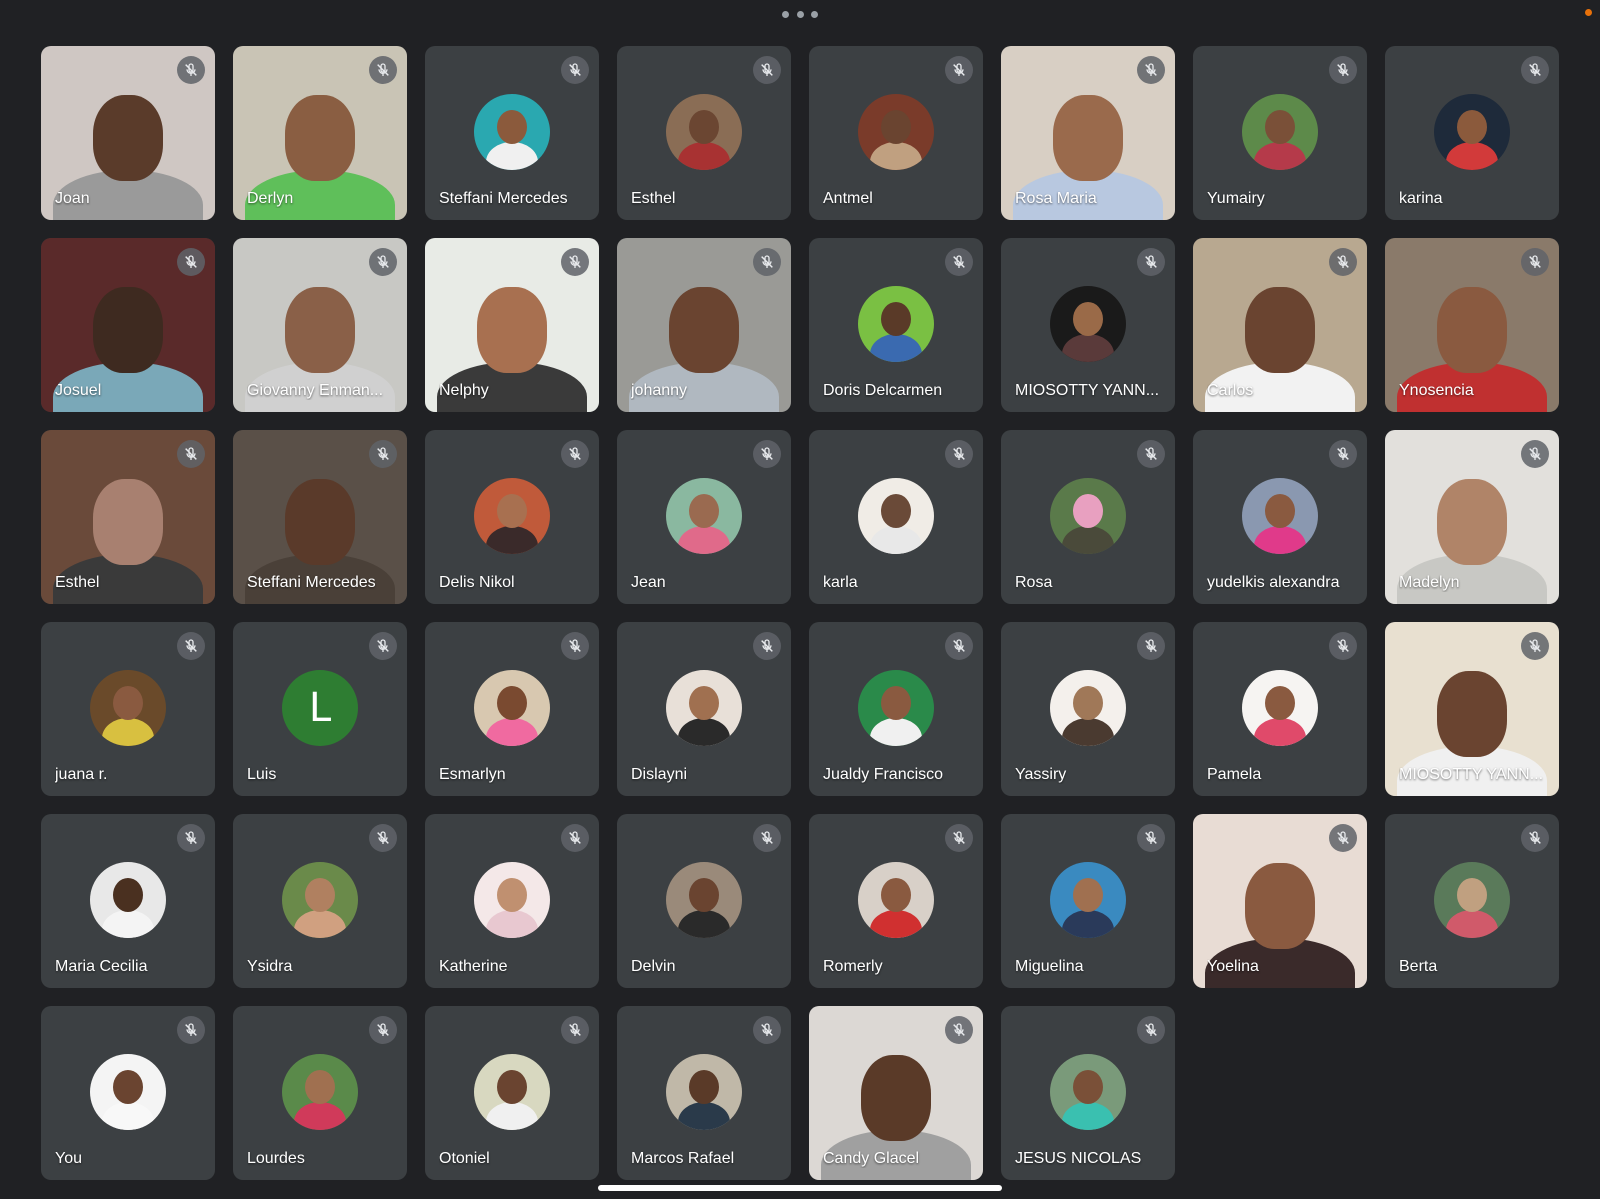 The height and width of the screenshot is (1199, 1600). What do you see at coordinates (1429, 582) in the screenshot?
I see `participant-name: Madelyn` at bounding box center [1429, 582].